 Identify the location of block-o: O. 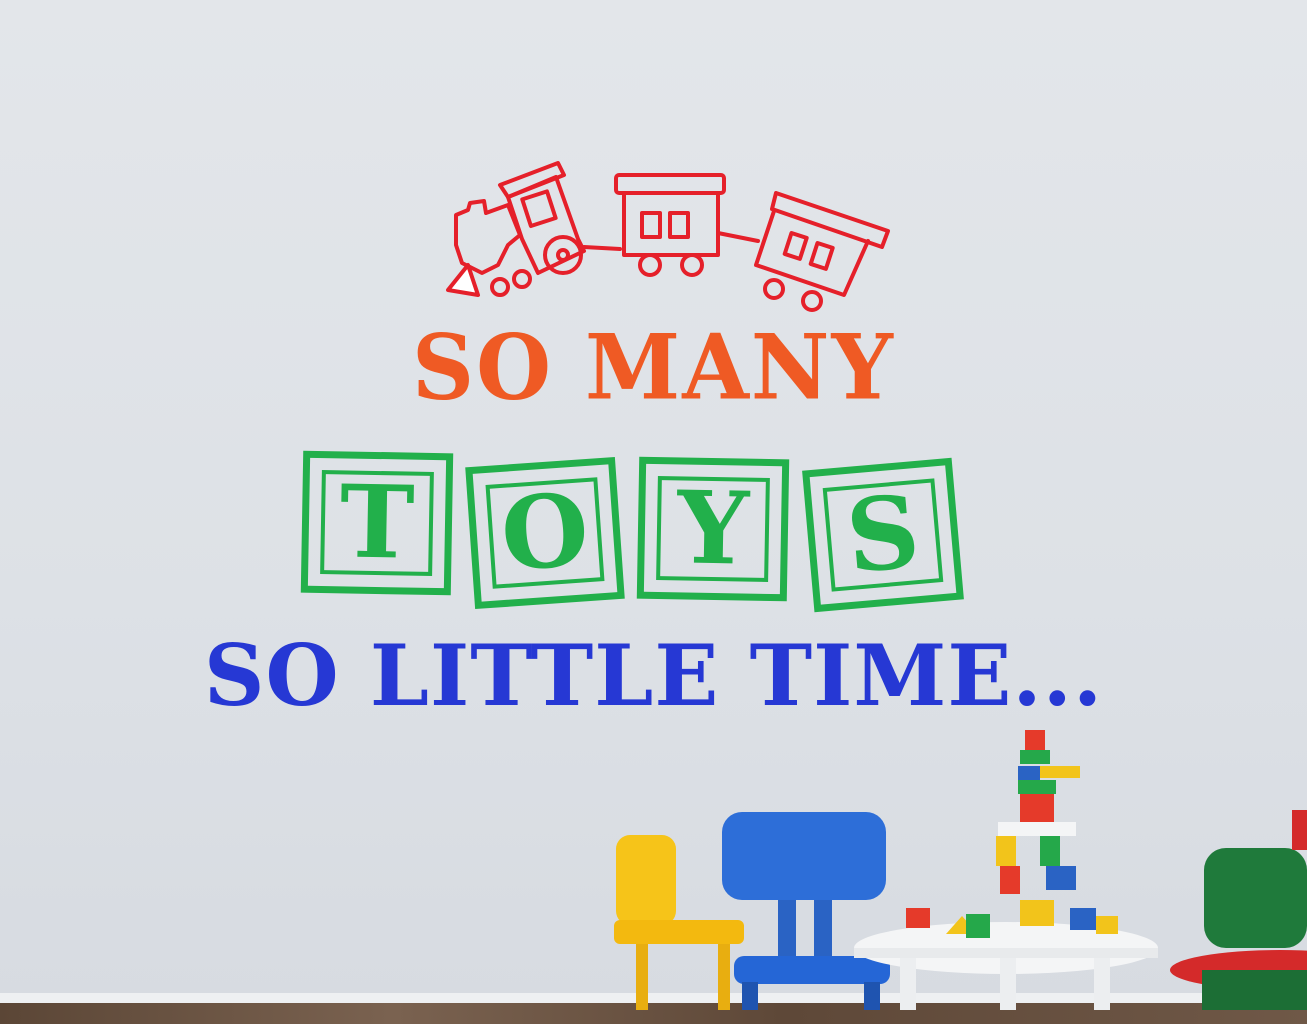
(545, 533).